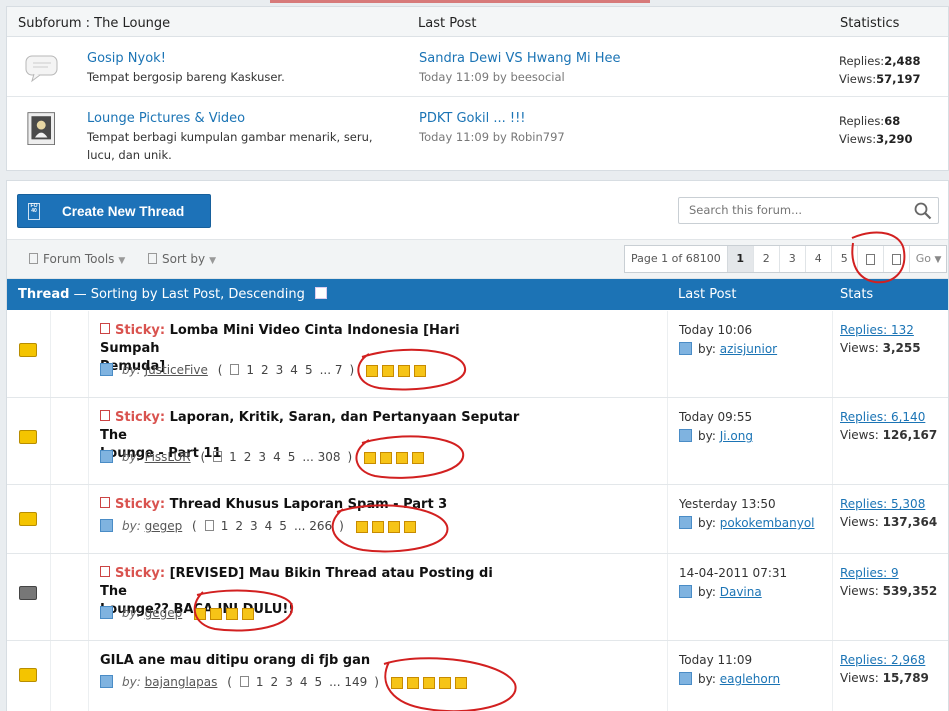 The height and width of the screenshot is (711, 949). What do you see at coordinates (736, 436) in the screenshot?
I see `lastpost-user: Ji.ong` at bounding box center [736, 436].